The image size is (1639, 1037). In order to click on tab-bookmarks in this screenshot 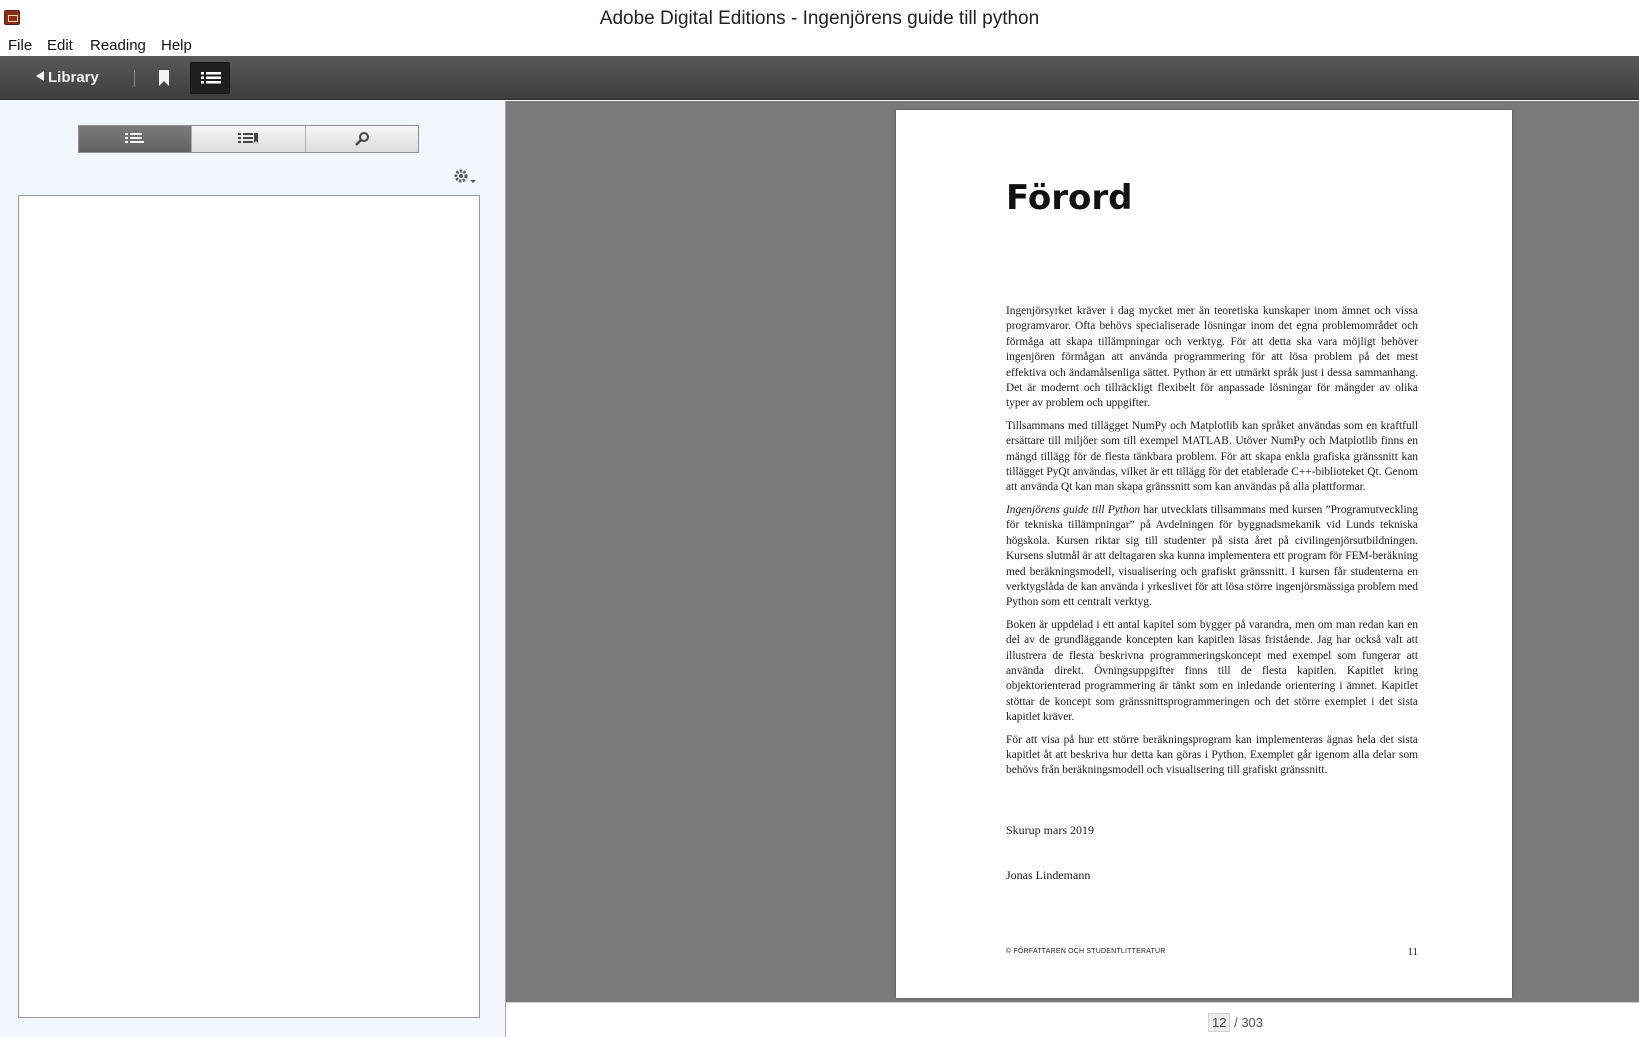, I will do `click(249, 139)`.